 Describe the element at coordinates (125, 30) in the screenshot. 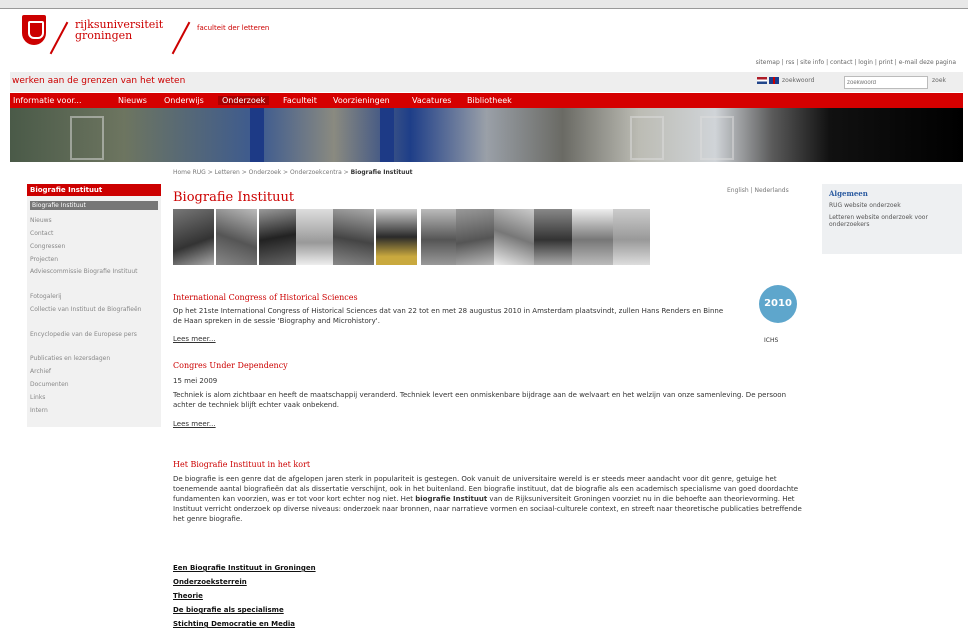

I see `university-name: rijksuniversiteit groningen` at that location.